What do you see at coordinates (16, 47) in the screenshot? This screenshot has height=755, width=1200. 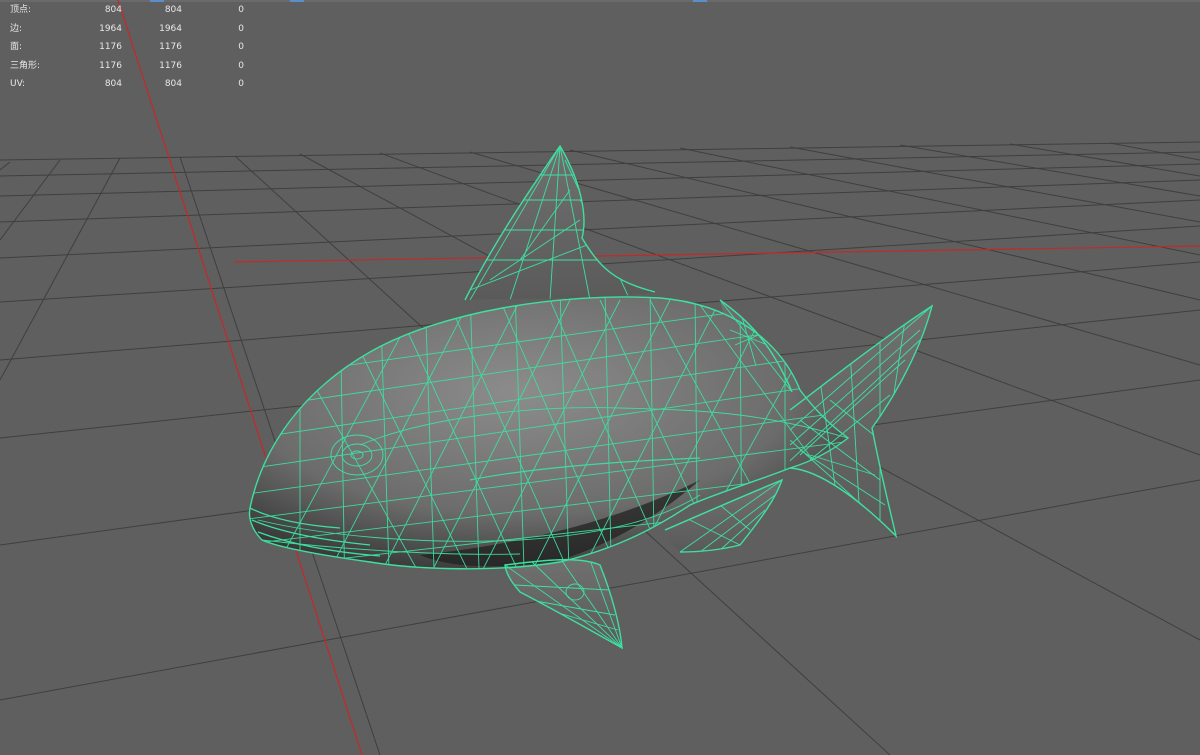 I see `hud-label: 面:` at bounding box center [16, 47].